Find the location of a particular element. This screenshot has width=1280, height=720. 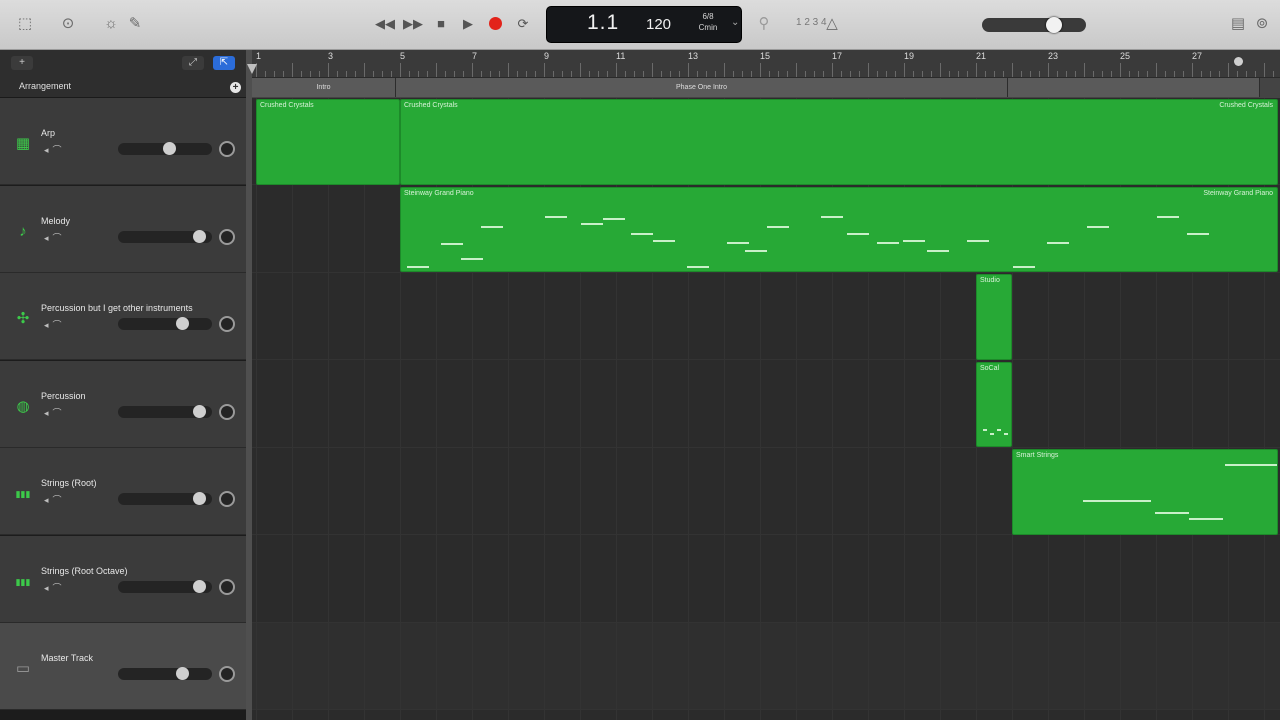

record-button is located at coordinates (495, 23).